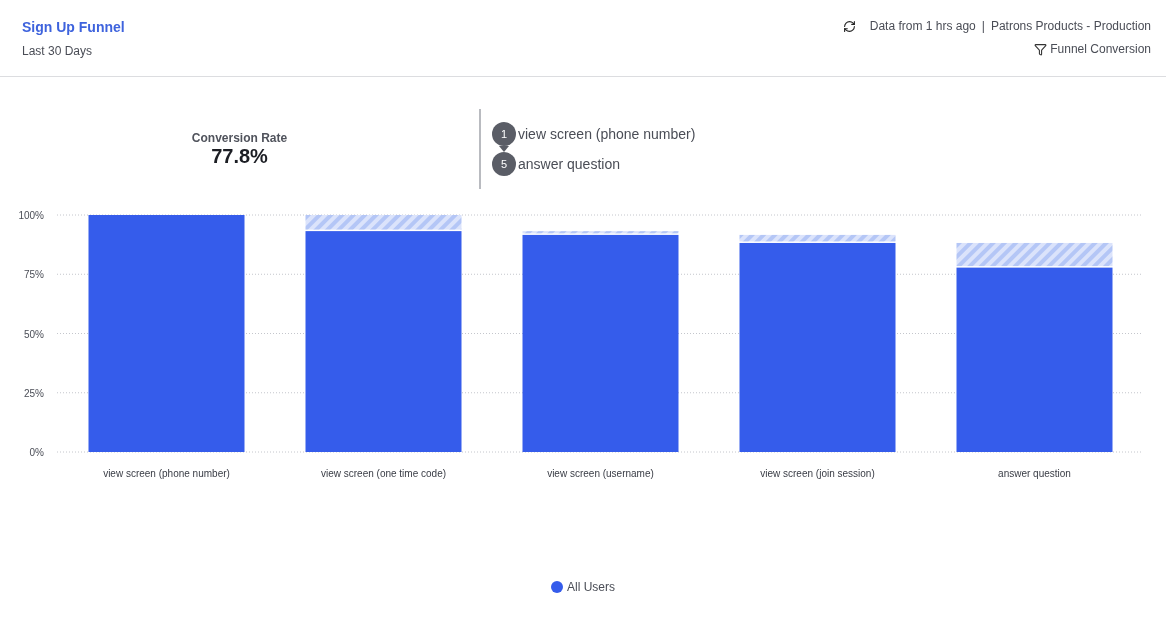  Describe the element at coordinates (73, 27) in the screenshot. I see `report-title: Sign Up Funnel` at that location.